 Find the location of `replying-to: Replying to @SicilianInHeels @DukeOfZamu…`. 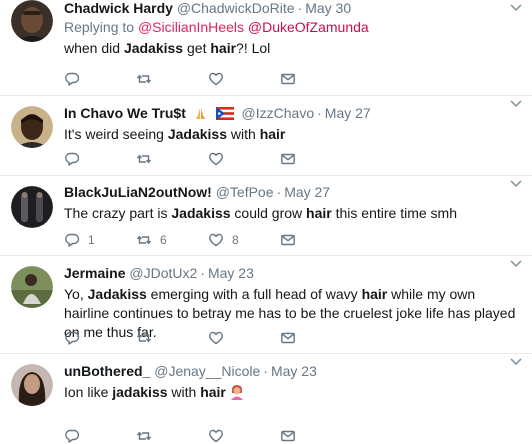

replying-to: Replying to @SicilianInHeels @DukeOfZamu… is located at coordinates (294, 27).